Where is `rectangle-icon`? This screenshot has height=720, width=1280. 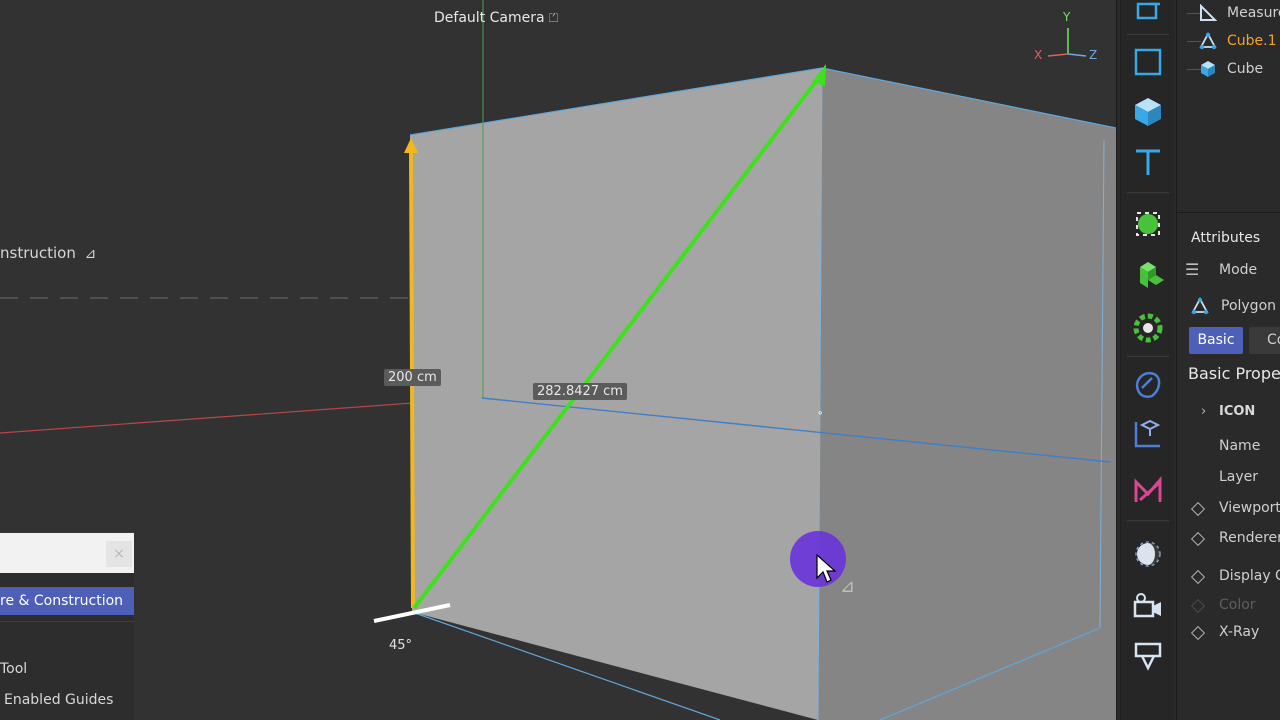
rectangle-icon is located at coordinates (1148, 62).